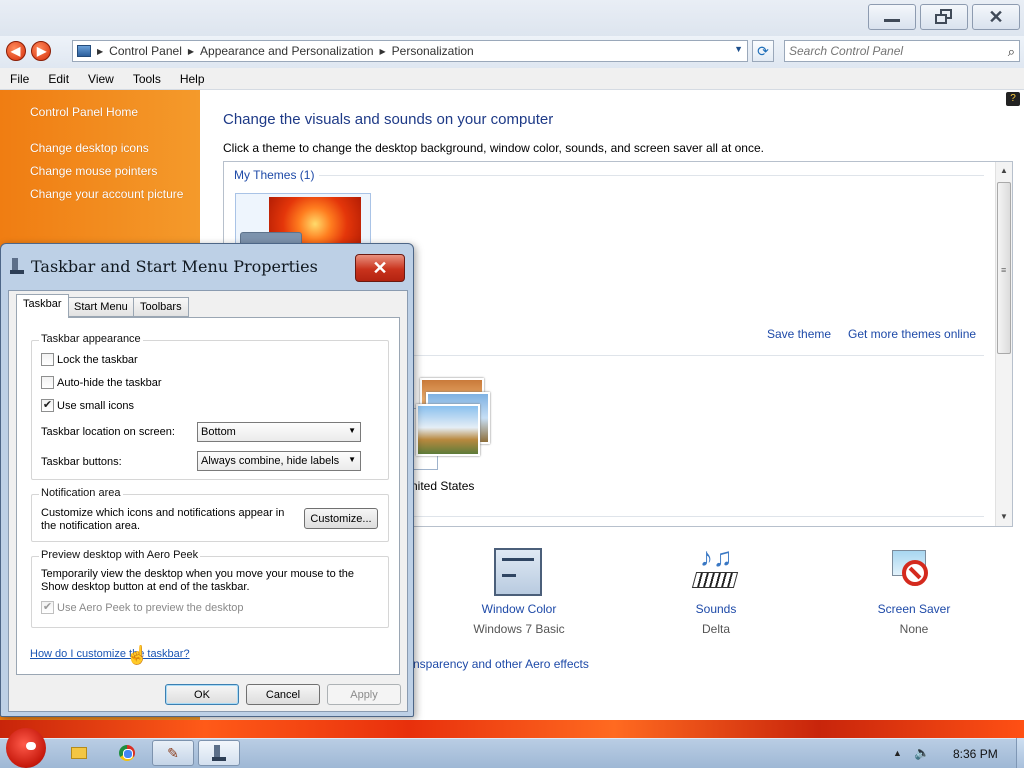  Describe the element at coordinates (716, 569) in the screenshot. I see `sounds-icon: ♪♫` at that location.